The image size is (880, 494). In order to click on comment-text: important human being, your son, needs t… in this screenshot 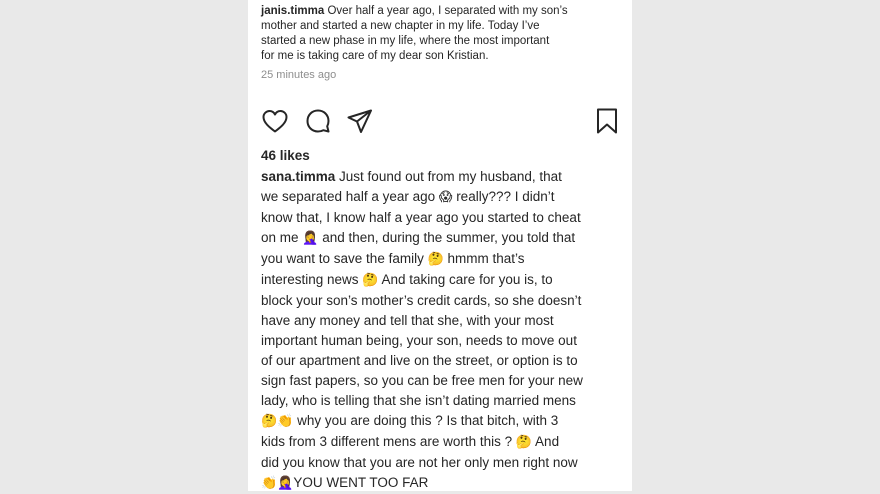, I will do `click(419, 340)`.